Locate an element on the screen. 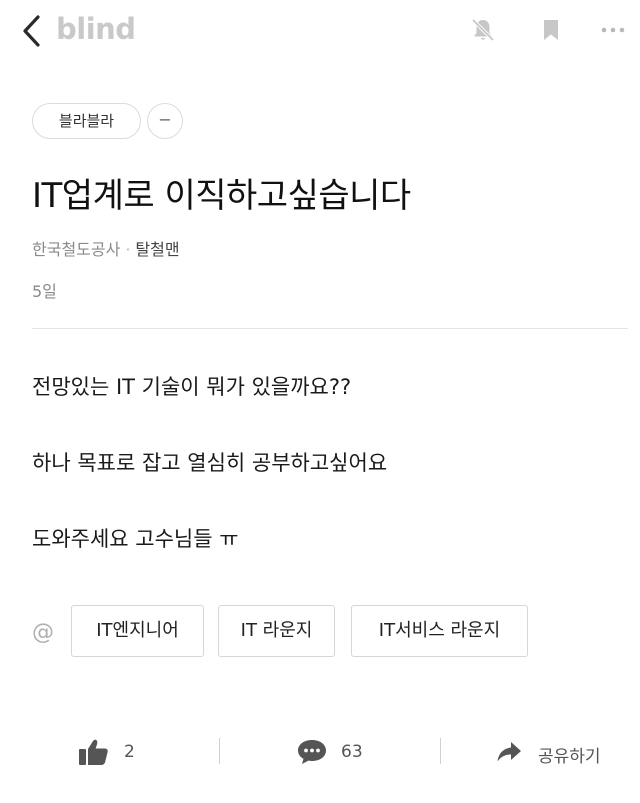  share-button: 공유하기 is located at coordinates (556, 752).